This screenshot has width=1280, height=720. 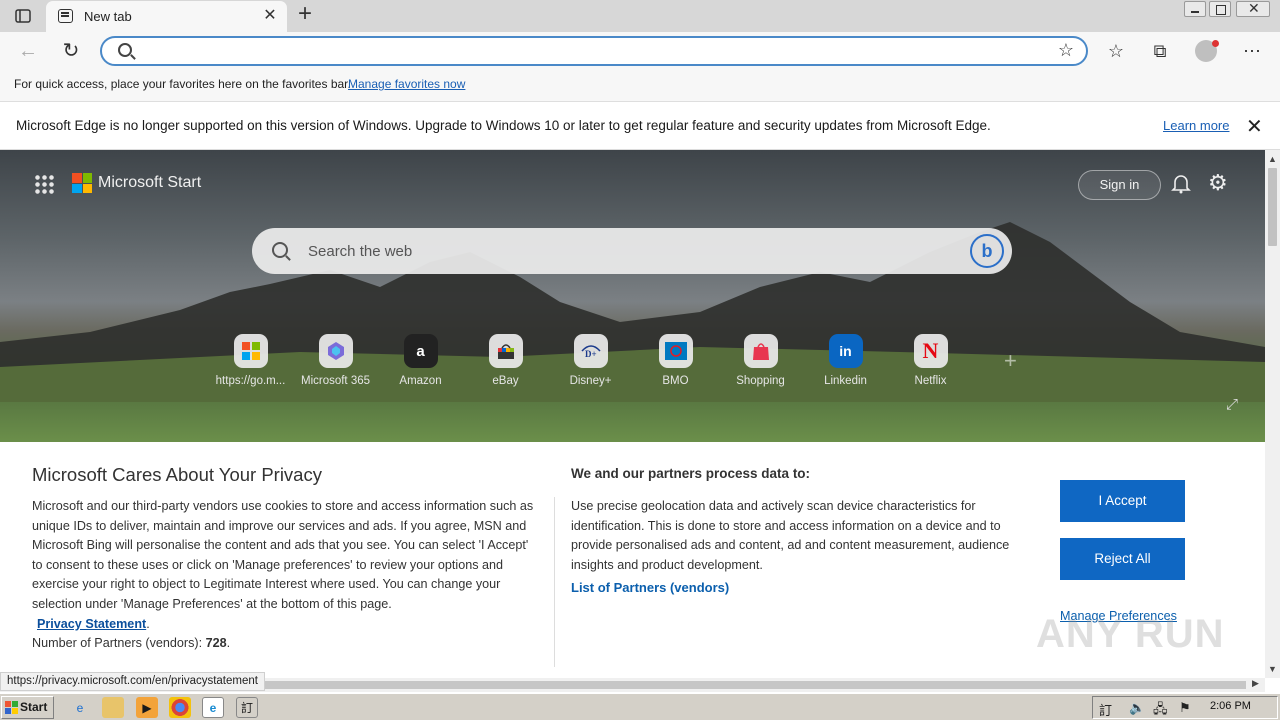 What do you see at coordinates (1130, 634) in the screenshot?
I see `anyrun-watermark: ANY RUN` at bounding box center [1130, 634].